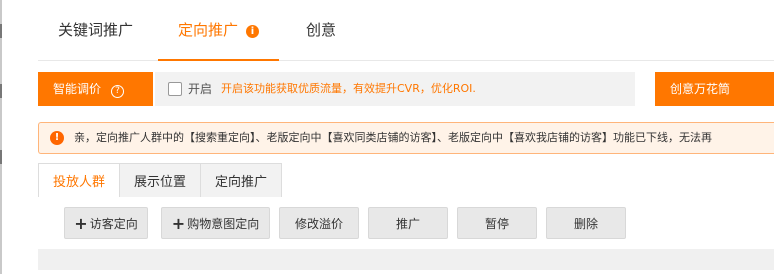 The image size is (774, 274). I want to click on tab-label: 创意, so click(321, 30).